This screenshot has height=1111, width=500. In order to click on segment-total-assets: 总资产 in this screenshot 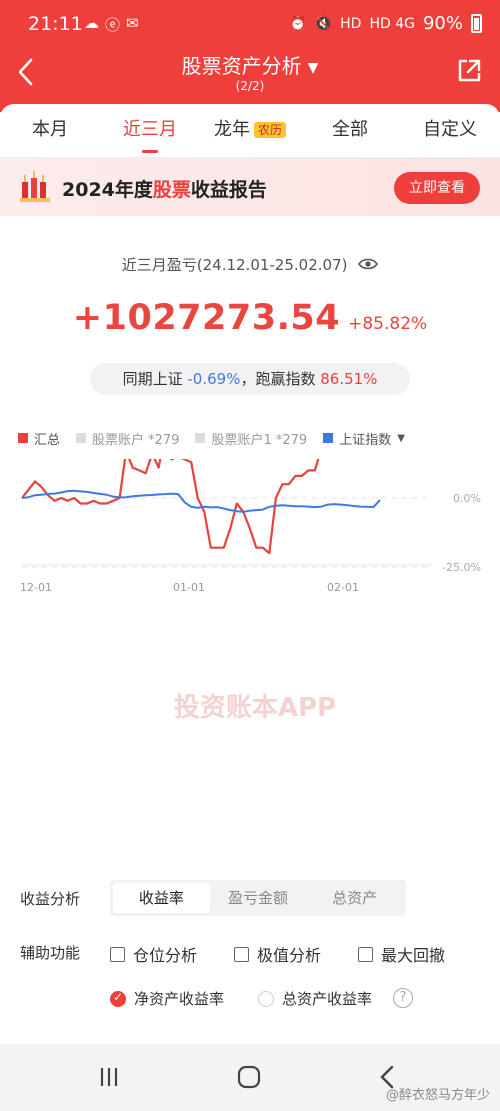, I will do `click(354, 898)`.